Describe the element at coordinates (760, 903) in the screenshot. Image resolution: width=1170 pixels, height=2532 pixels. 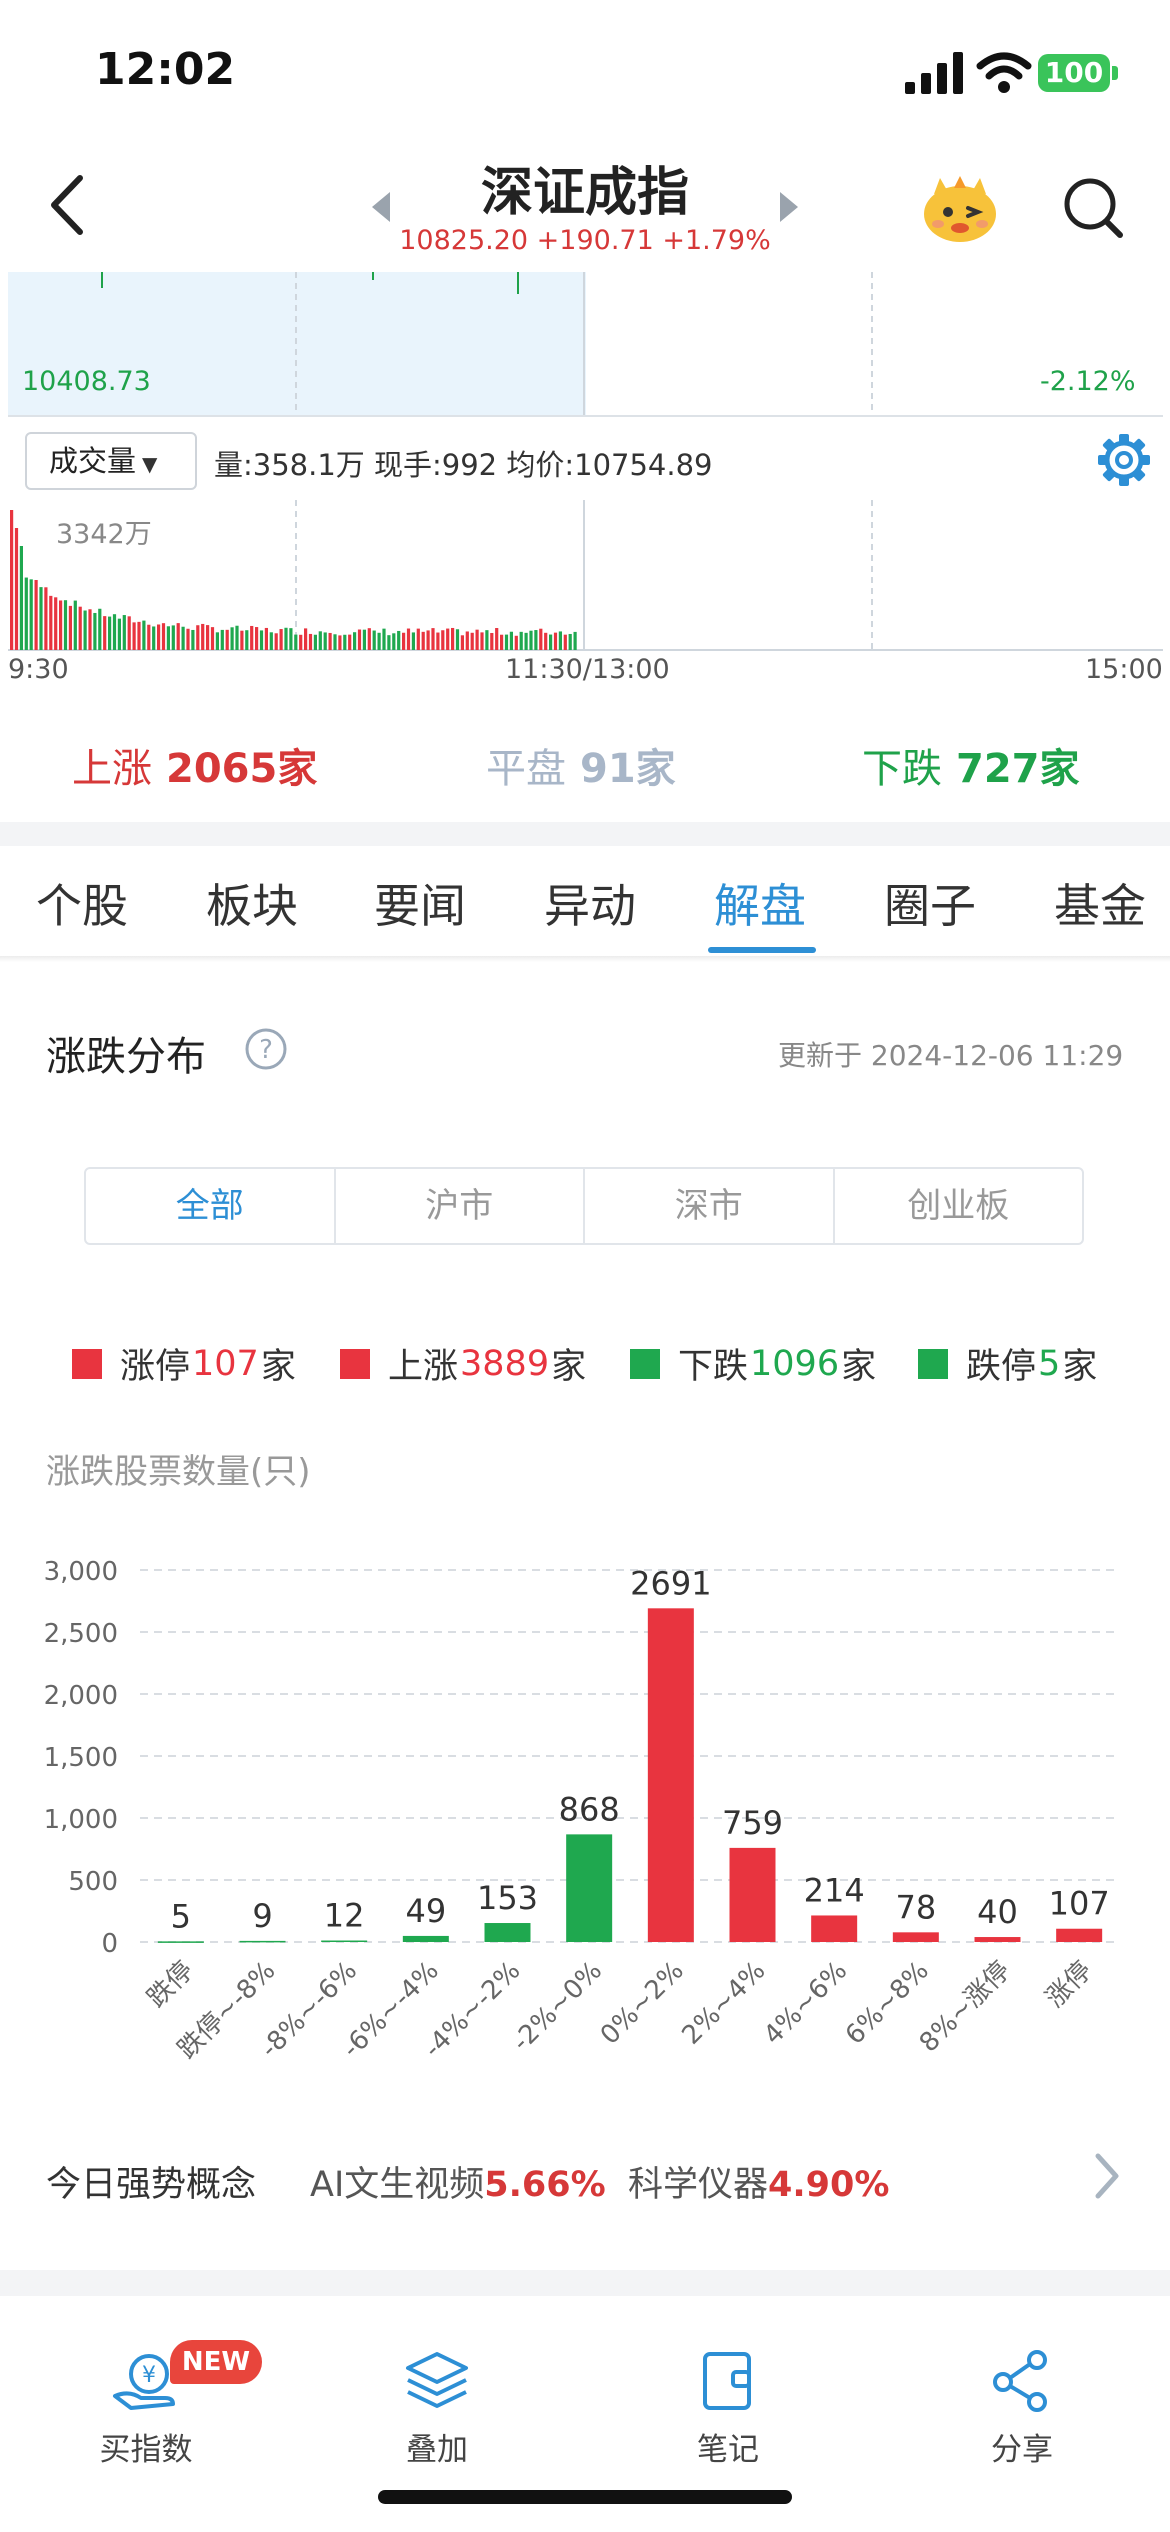
I see `tab-analysis: 解盘` at that location.